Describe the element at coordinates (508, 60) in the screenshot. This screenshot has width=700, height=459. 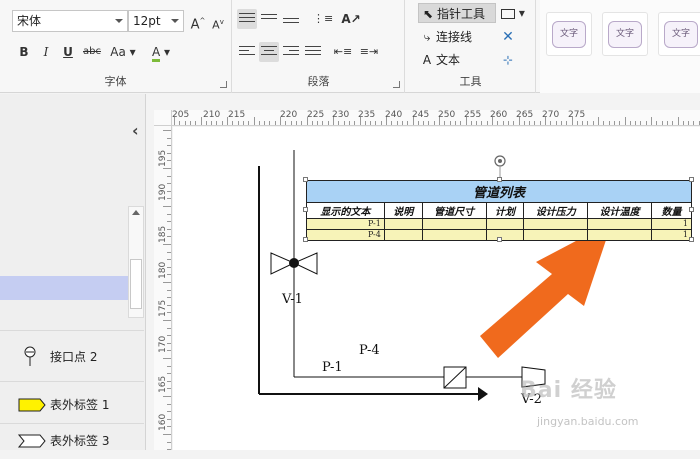
I see `connection-point-button: ⊹` at that location.